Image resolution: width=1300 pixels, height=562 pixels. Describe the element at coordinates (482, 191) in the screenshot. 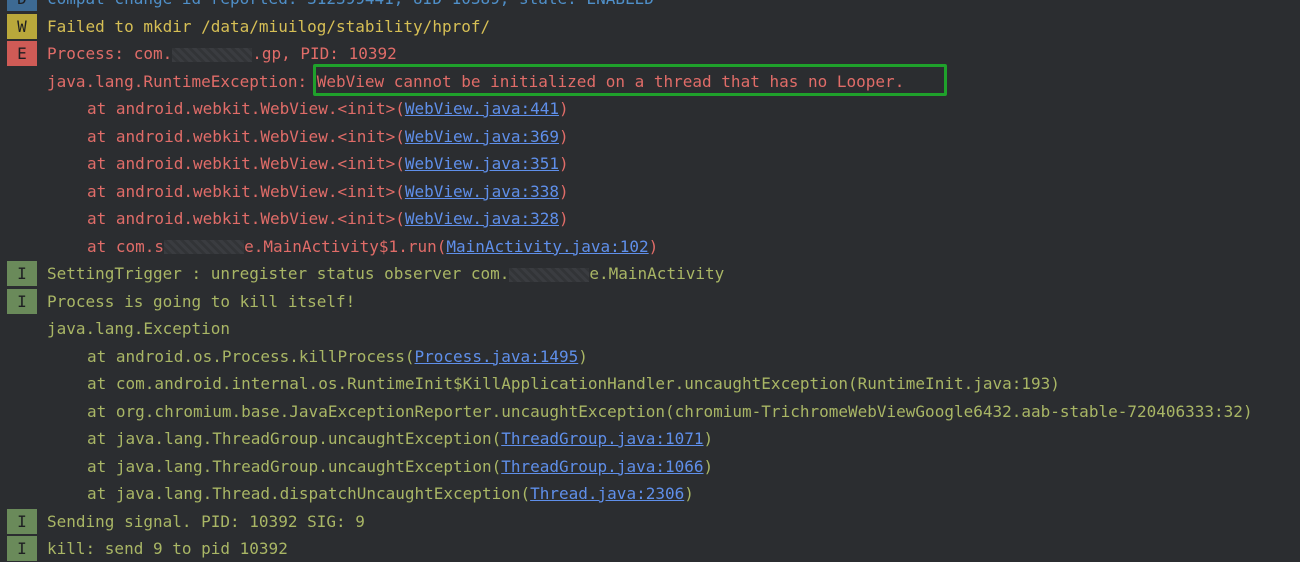

I see `source-link: WebView.java:338` at that location.